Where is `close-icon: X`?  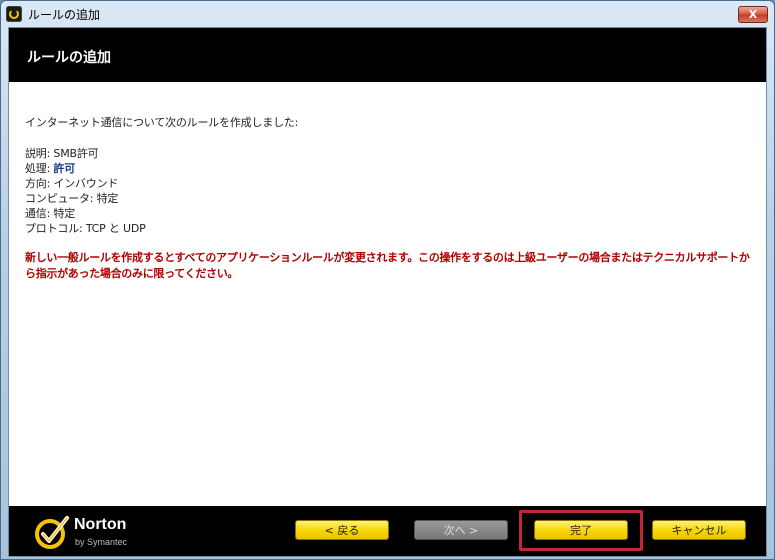
close-icon: X is located at coordinates (753, 14).